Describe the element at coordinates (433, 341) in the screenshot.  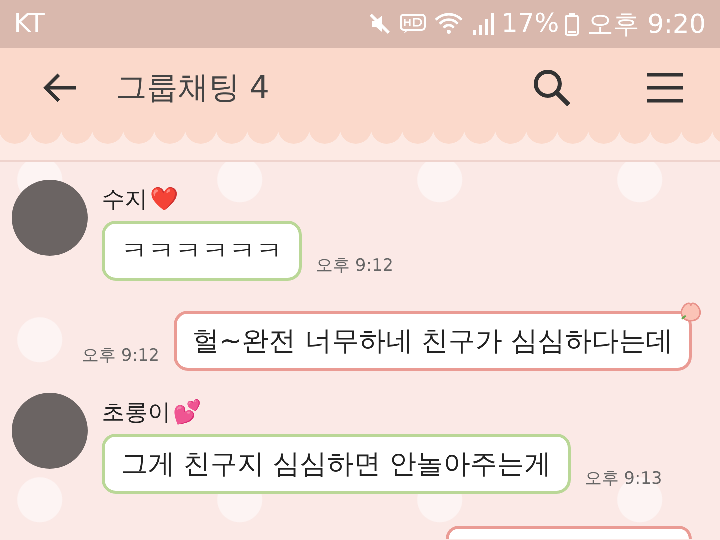
I see `message-bubble: 헐~완전 너무하네 친구가 심심하다는데` at that location.